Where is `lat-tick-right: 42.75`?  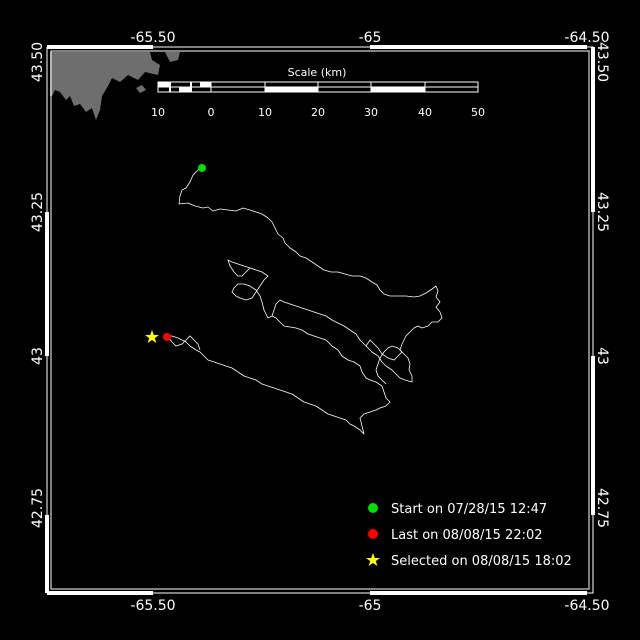 lat-tick-right: 42.75 is located at coordinates (602, 508).